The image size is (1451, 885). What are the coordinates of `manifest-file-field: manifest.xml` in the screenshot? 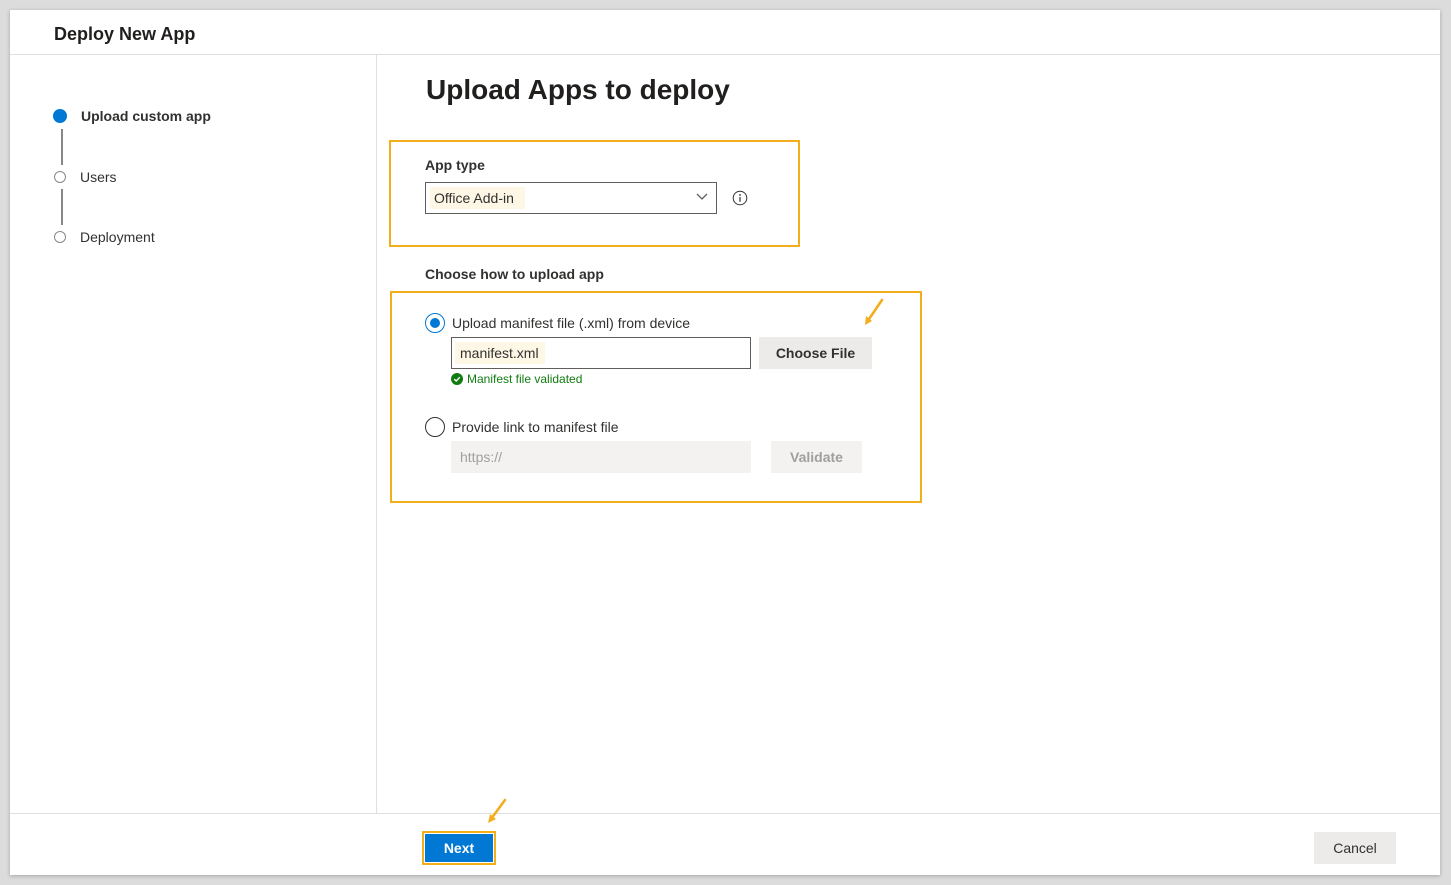 It's located at (601, 353).